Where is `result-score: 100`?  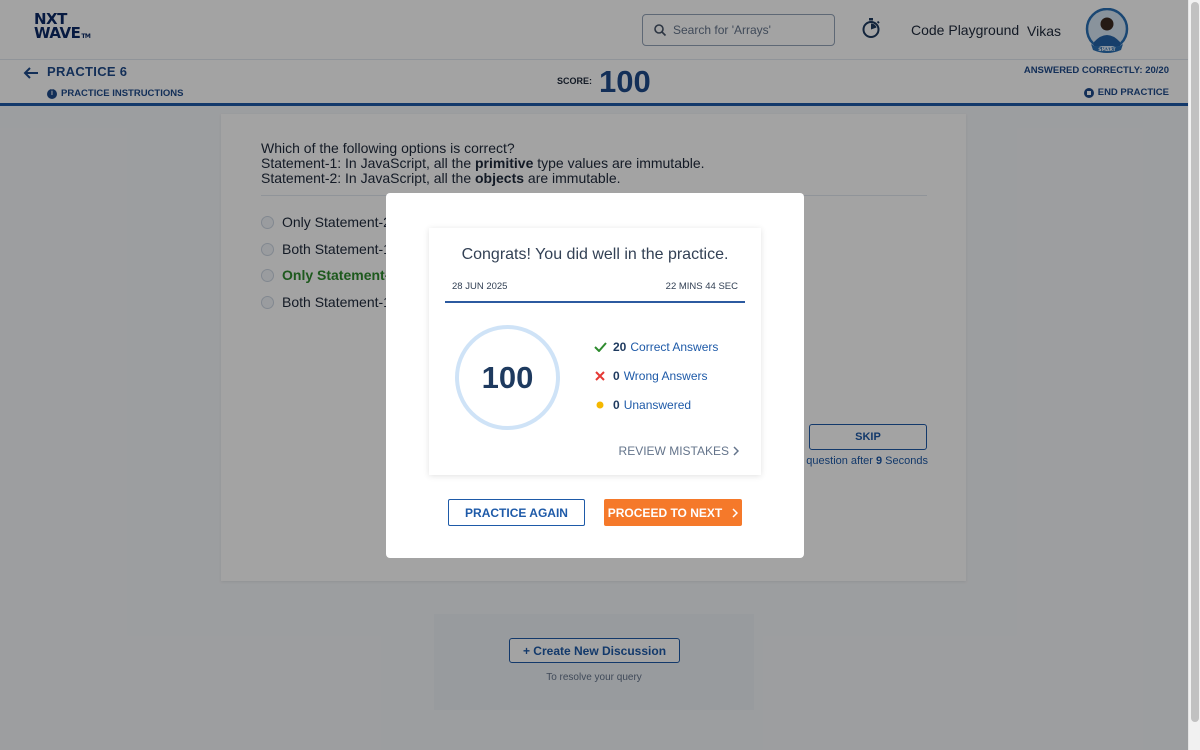 result-score: 100 is located at coordinates (507, 377).